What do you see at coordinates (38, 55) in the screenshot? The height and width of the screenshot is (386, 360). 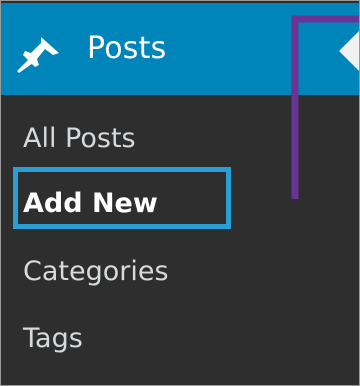 I see `pin-icon` at bounding box center [38, 55].